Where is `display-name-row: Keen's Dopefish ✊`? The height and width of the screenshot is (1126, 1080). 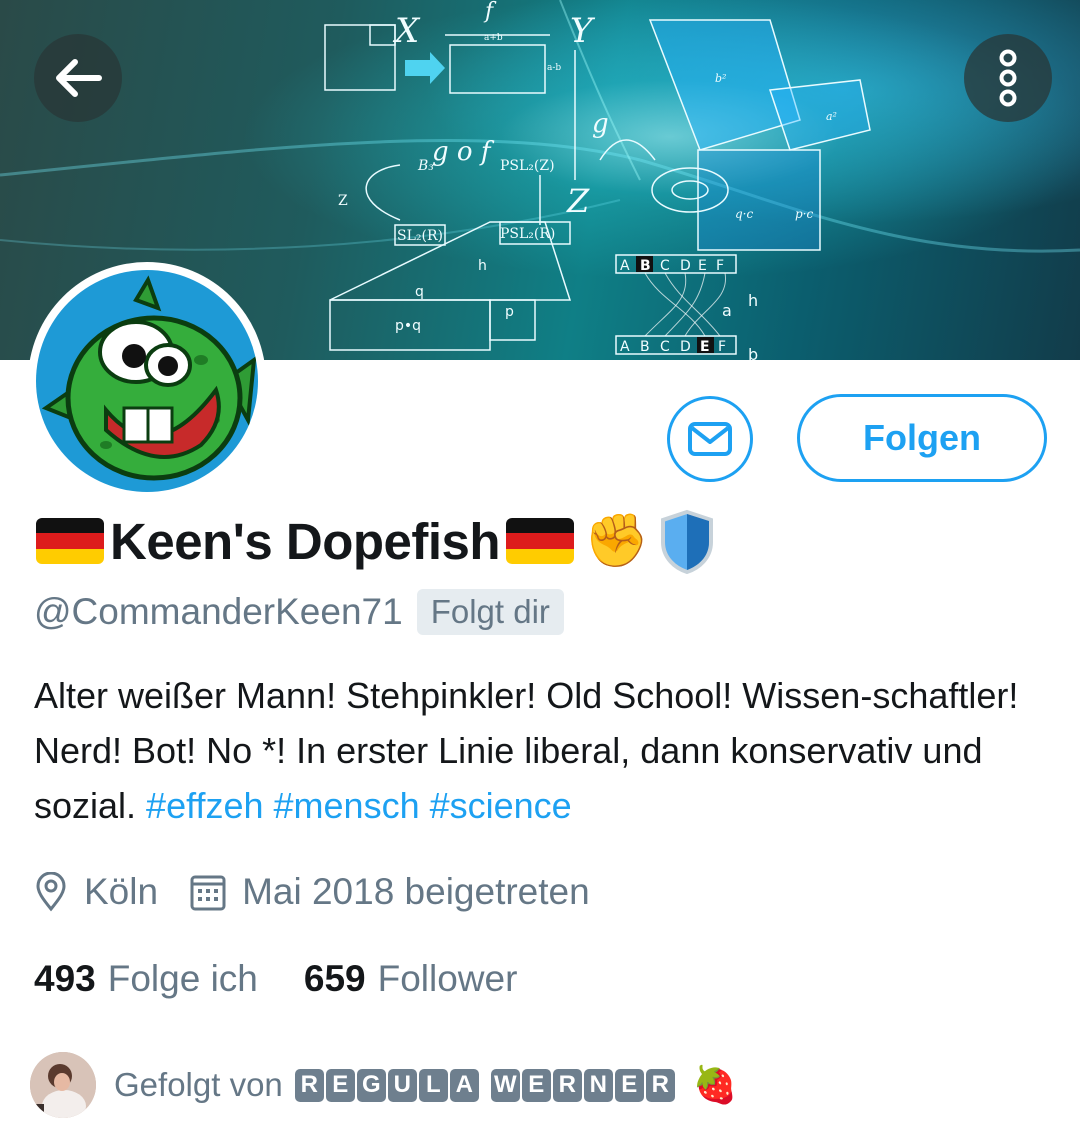 display-name-row: Keen's Dopefish ✊ is located at coordinates (376, 541).